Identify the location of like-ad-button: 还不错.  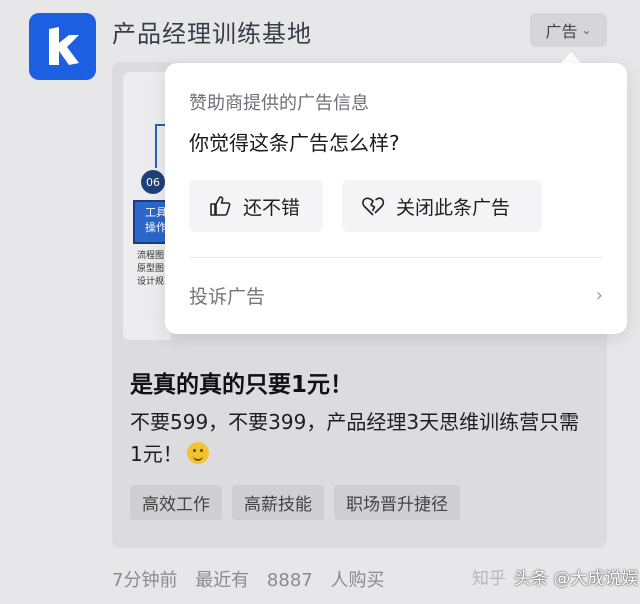
(256, 206).